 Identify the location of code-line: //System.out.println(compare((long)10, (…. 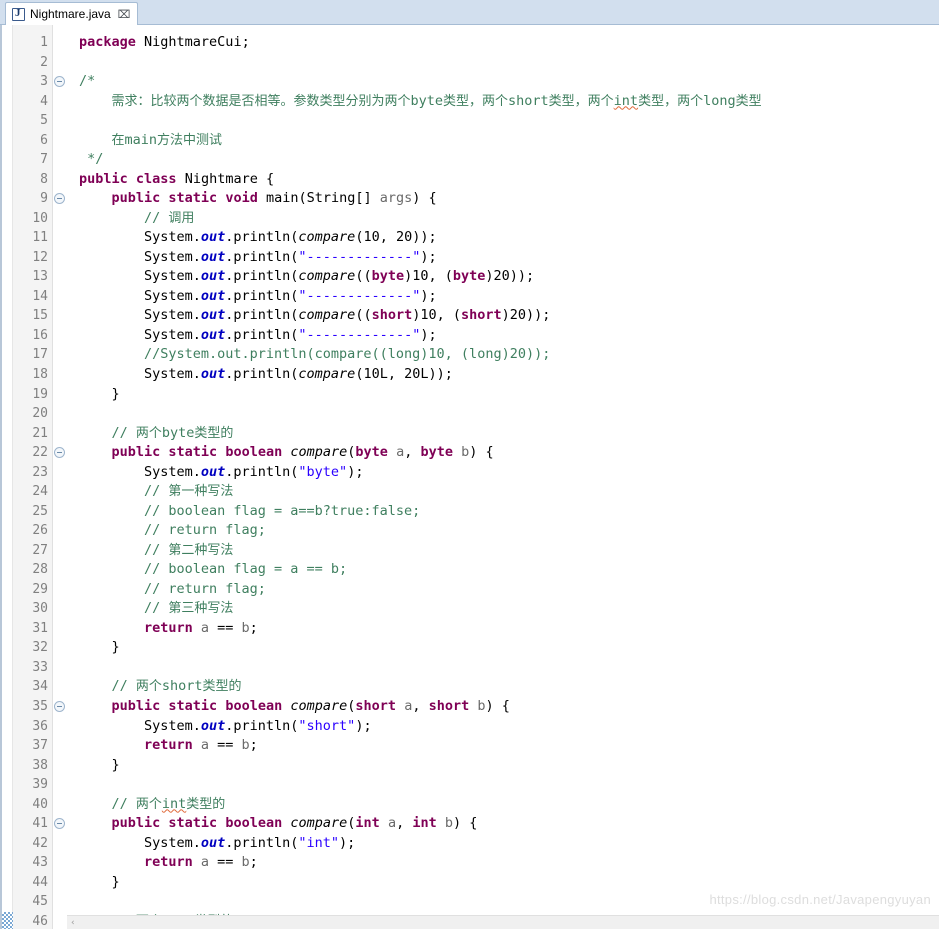
(347, 355).